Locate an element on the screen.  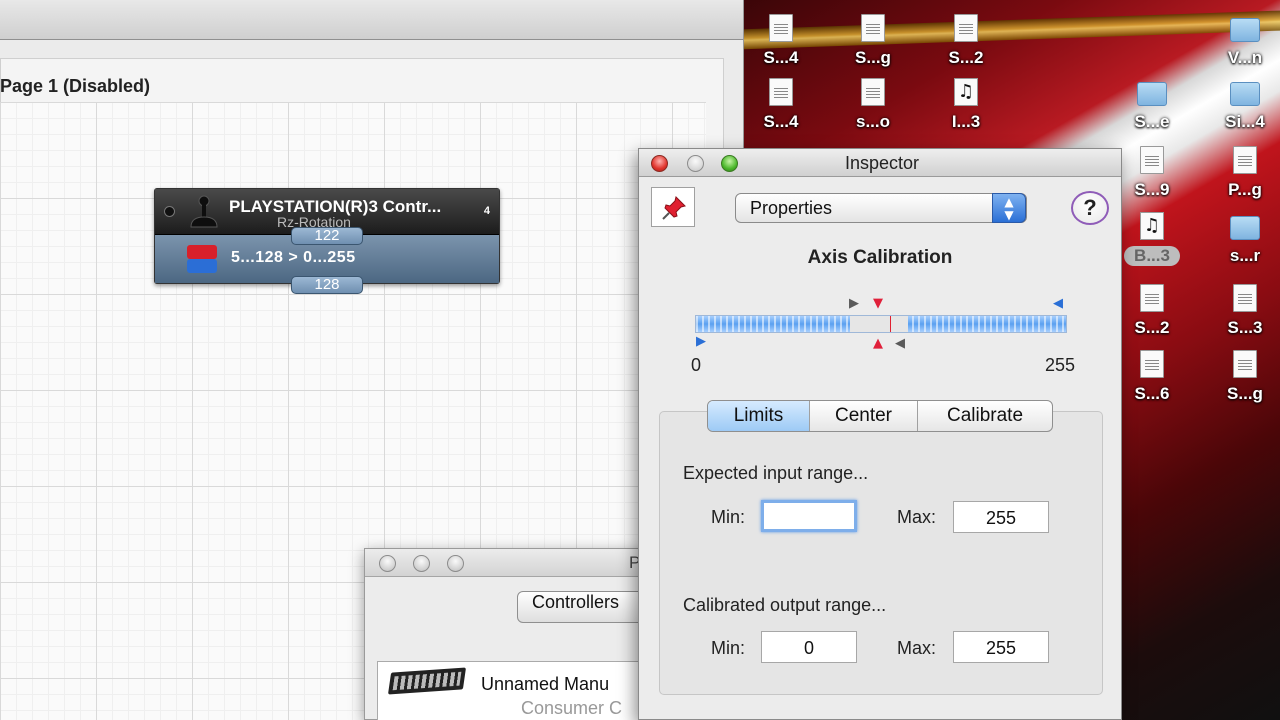
input-max-field: 255 is located at coordinates (1001, 517).